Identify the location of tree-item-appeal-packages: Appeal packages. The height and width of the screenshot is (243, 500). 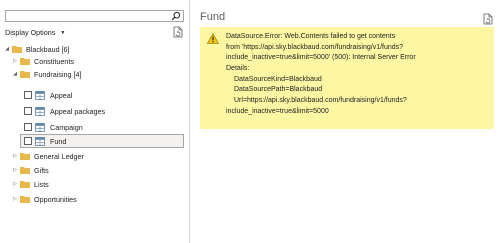
(64, 111).